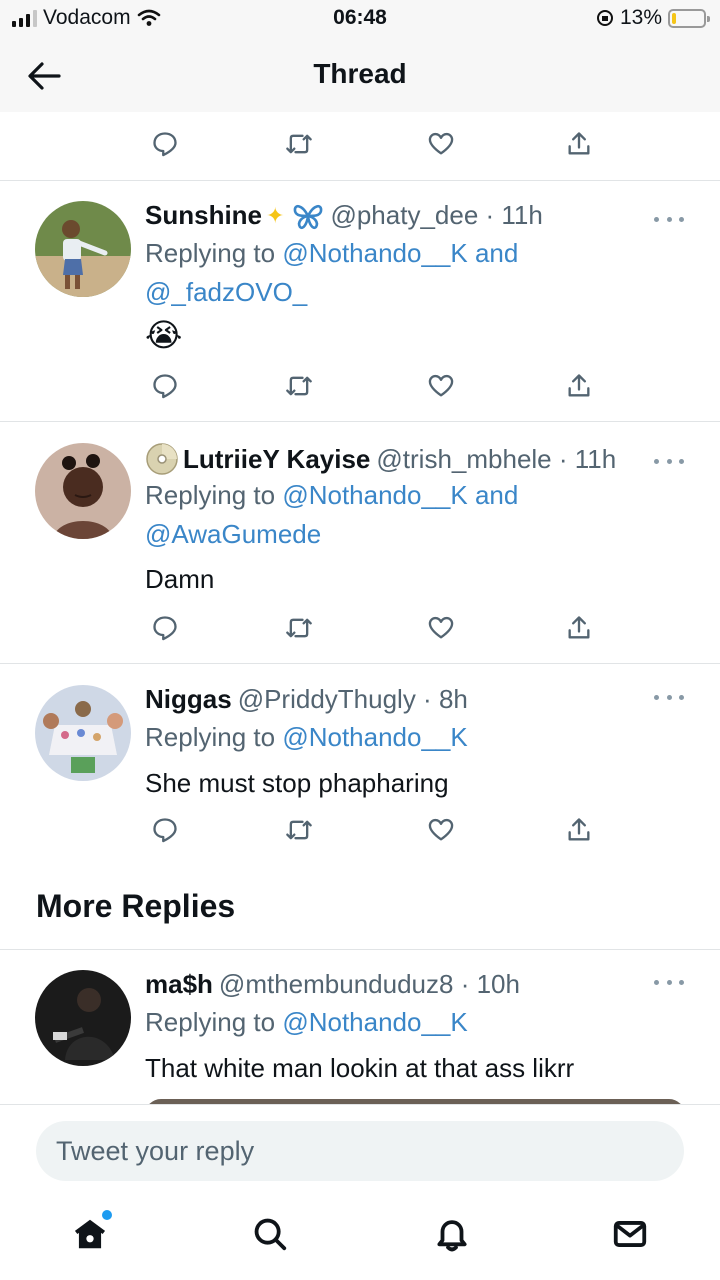 The width and height of the screenshot is (720, 1280). I want to click on battery-percent: 13%, so click(640, 17).